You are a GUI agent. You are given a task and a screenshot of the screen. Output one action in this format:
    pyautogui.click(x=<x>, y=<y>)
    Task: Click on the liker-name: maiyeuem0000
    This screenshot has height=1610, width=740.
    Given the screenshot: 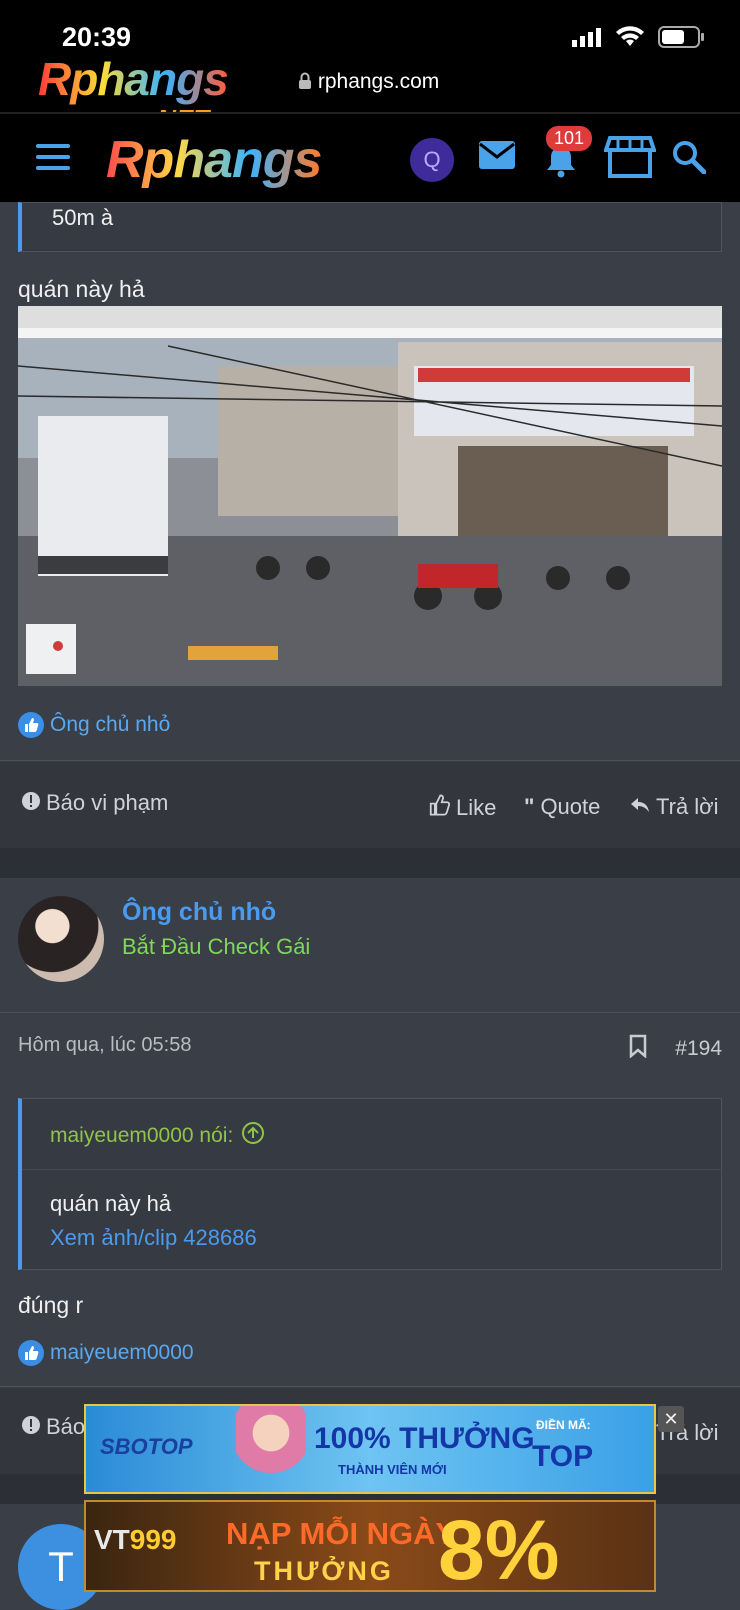 What is the action you would take?
    pyautogui.click(x=122, y=1353)
    